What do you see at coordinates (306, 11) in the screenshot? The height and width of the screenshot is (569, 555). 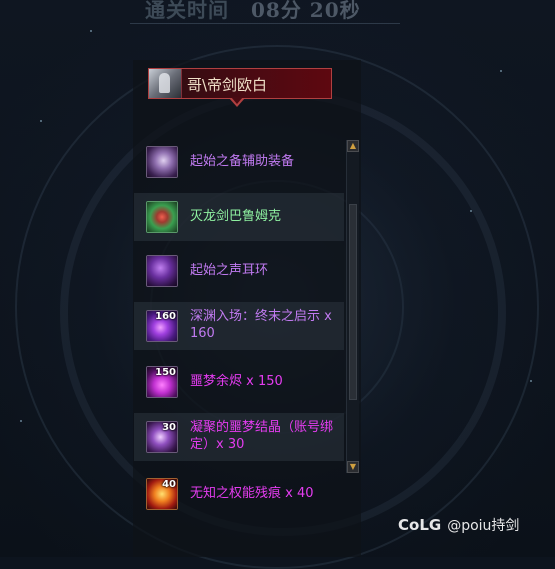 I see `clear-time-value: 08分 20秒` at bounding box center [306, 11].